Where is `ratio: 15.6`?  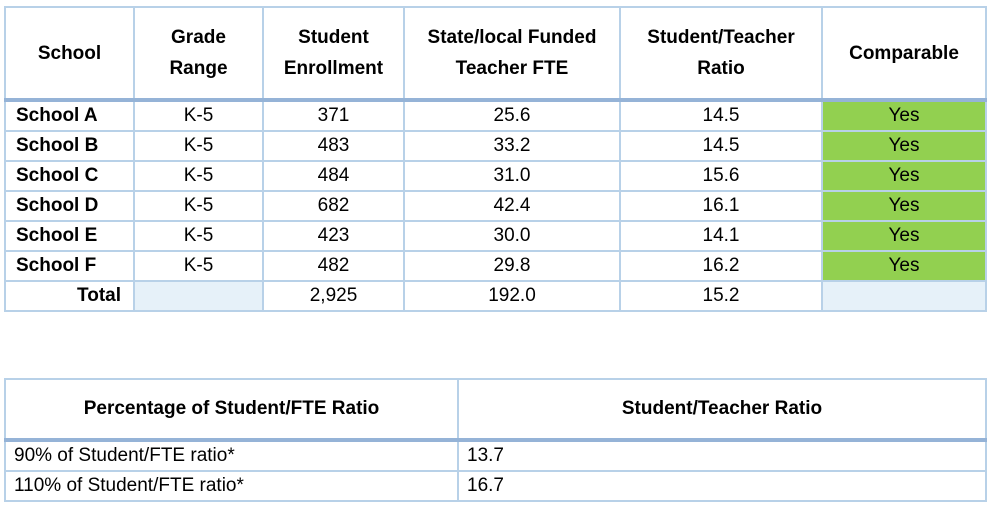 ratio: 15.6 is located at coordinates (721, 176).